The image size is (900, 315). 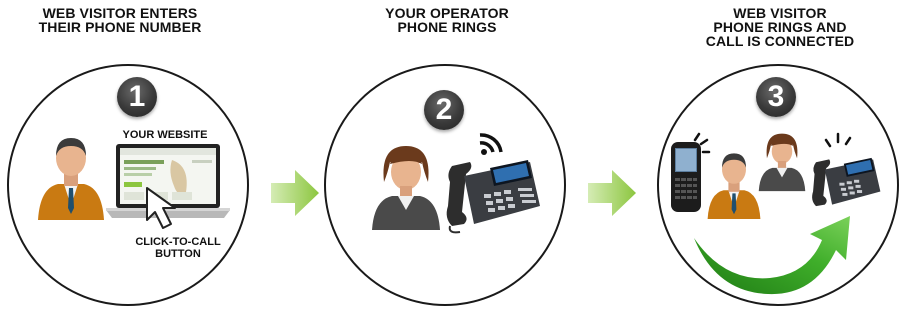 I want to click on step-2-number-badge: 2, so click(x=444, y=110).